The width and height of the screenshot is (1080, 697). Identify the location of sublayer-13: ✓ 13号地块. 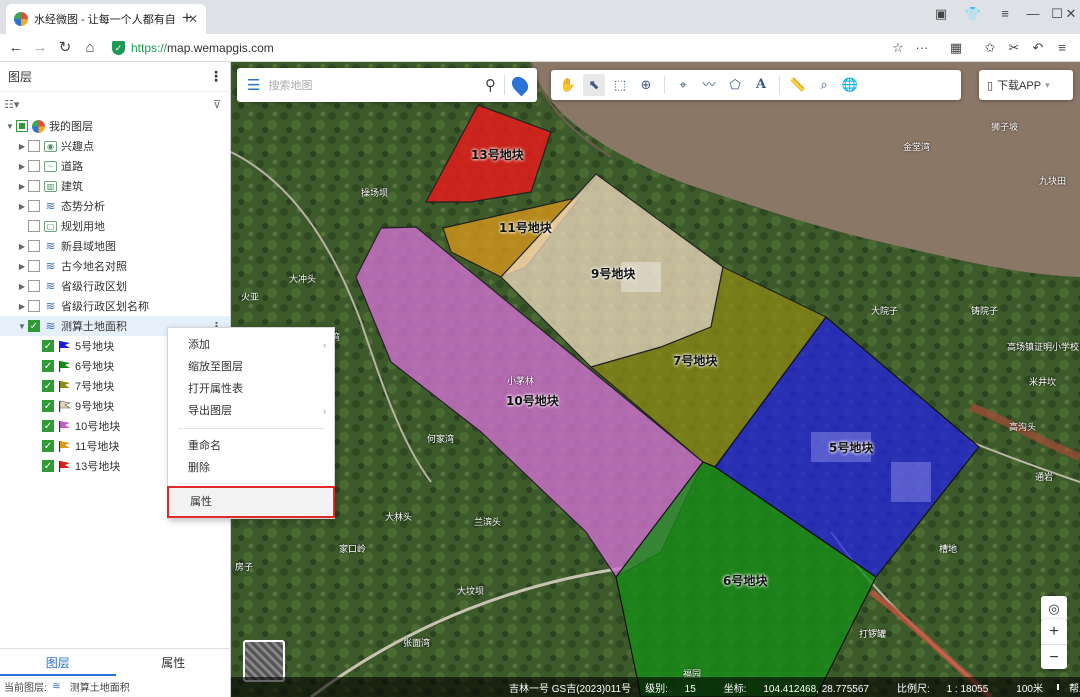
(81, 466).